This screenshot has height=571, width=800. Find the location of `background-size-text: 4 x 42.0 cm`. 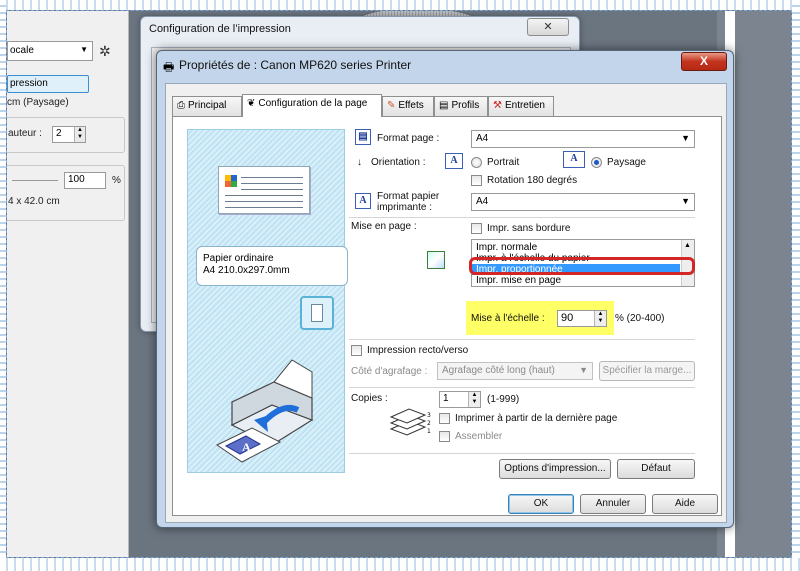

background-size-text: 4 x 42.0 cm is located at coordinates (34, 201).